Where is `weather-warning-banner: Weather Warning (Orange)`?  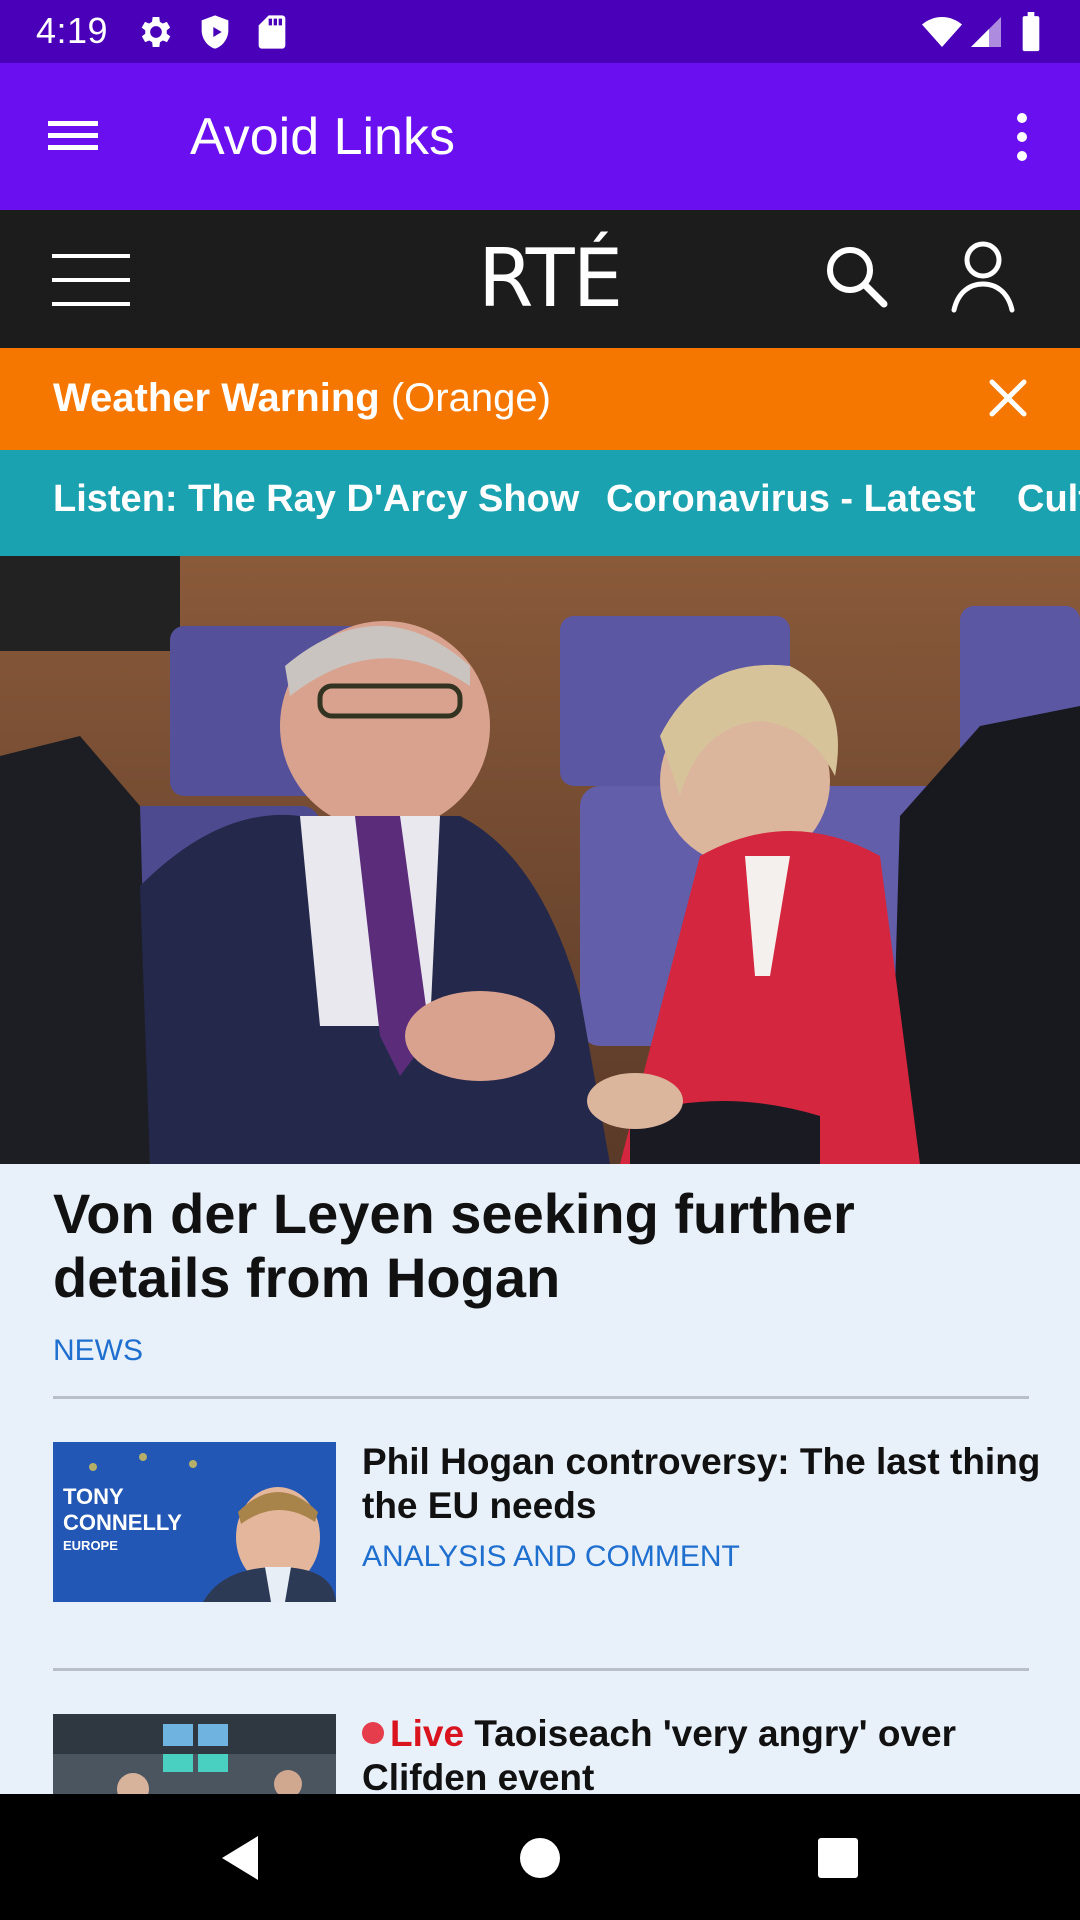 weather-warning-banner: Weather Warning (Orange) is located at coordinates (540, 399).